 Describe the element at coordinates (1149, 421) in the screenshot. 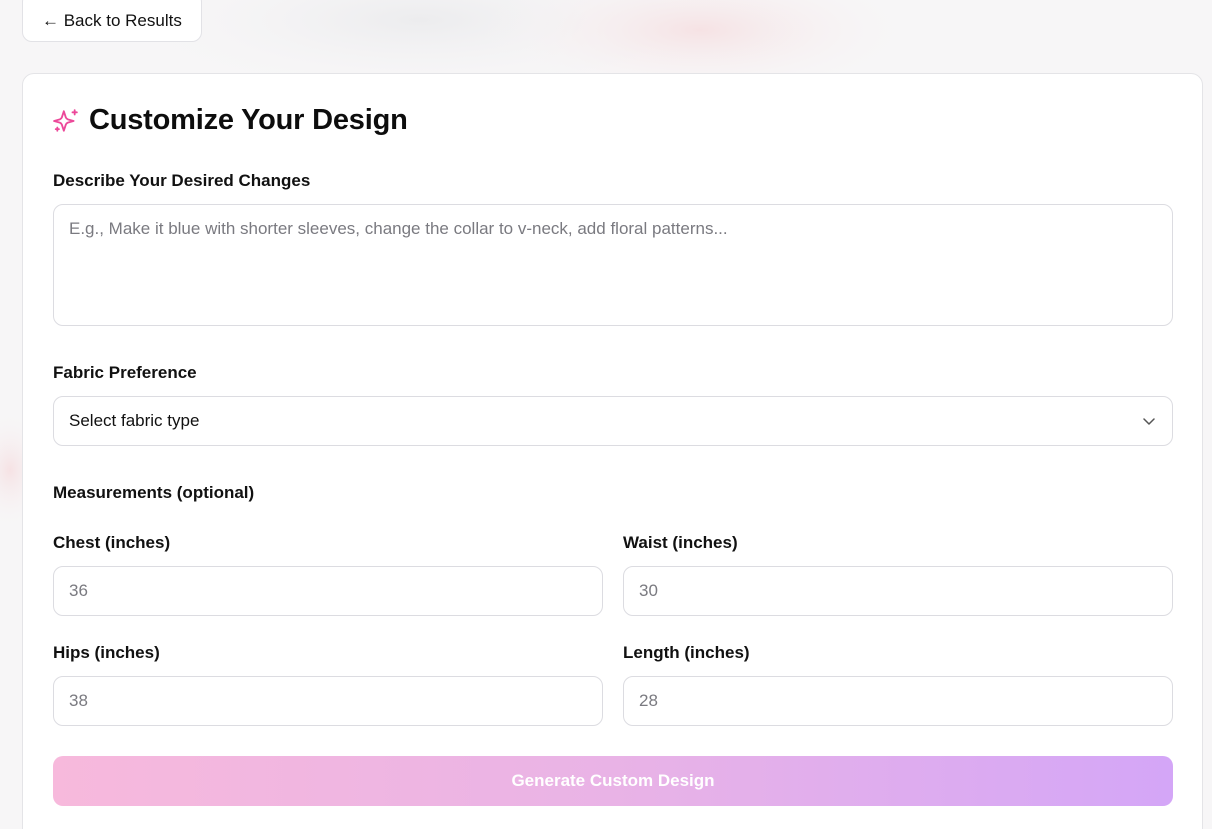

I see `chevron-down-icon` at that location.